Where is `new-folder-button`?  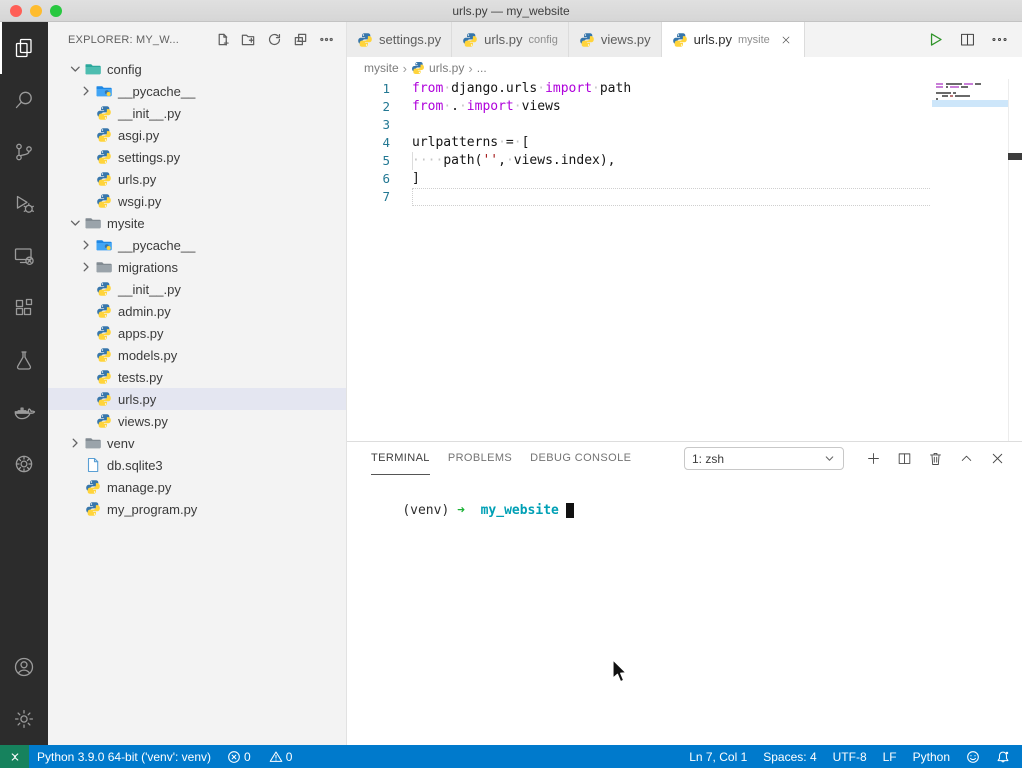 new-folder-button is located at coordinates (248, 39).